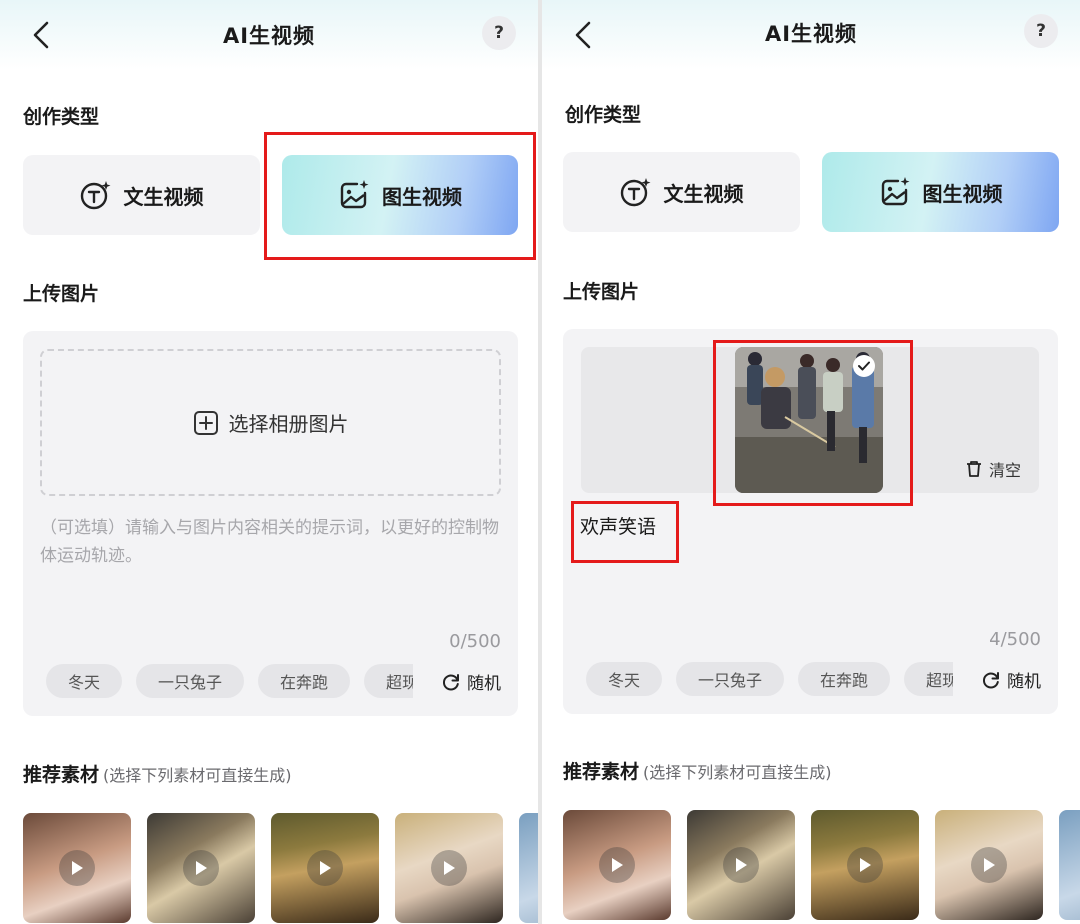 Image resolution: width=1080 pixels, height=924 pixels. What do you see at coordinates (1004, 470) in the screenshot?
I see `clear-label: 清空` at bounding box center [1004, 470].